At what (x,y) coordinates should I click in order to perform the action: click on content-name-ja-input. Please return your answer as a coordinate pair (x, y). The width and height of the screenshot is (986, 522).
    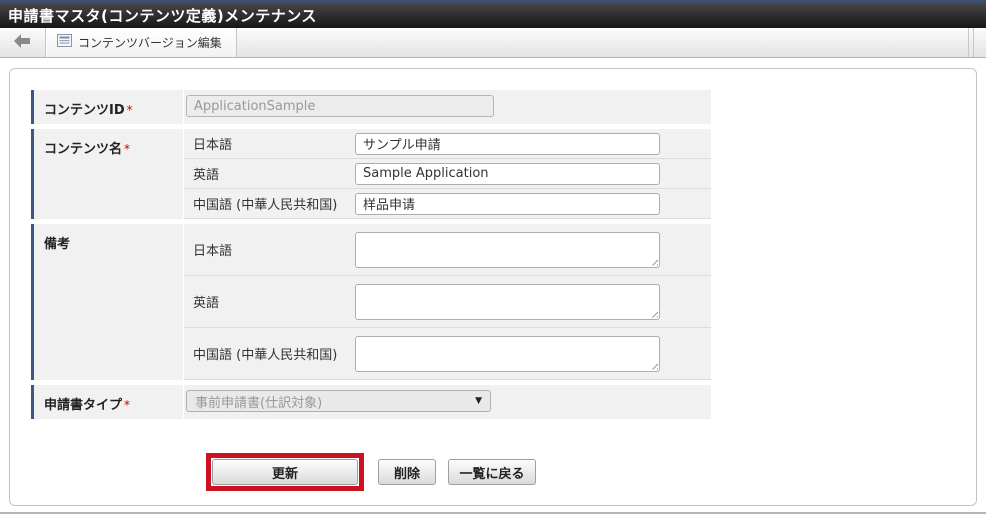
    Looking at the image, I should click on (507, 143).